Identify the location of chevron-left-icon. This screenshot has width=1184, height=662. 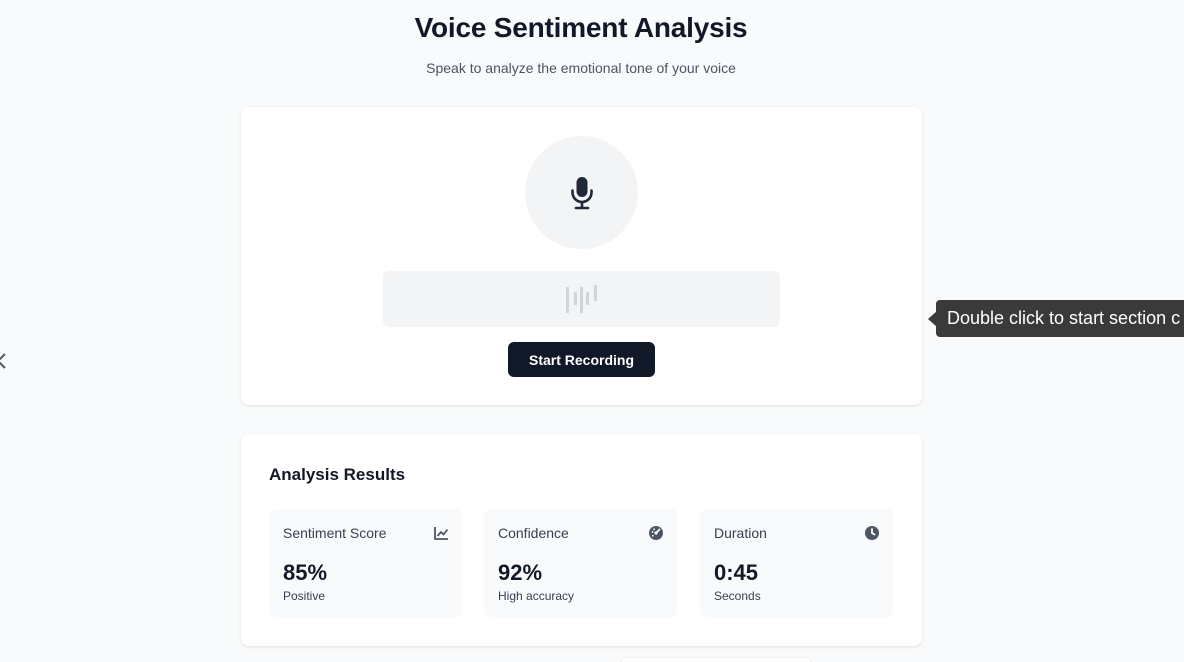
(5, 361).